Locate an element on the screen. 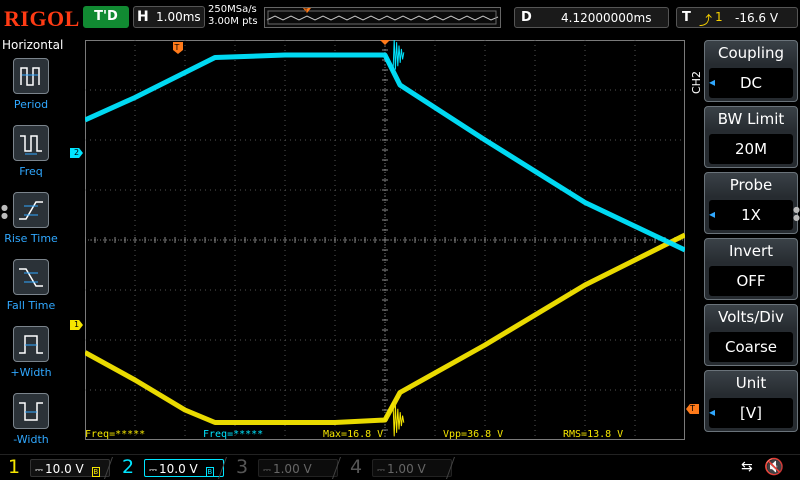 The width and height of the screenshot is (800, 480). measurement-readout-1: Freq=***** is located at coordinates (233, 434).